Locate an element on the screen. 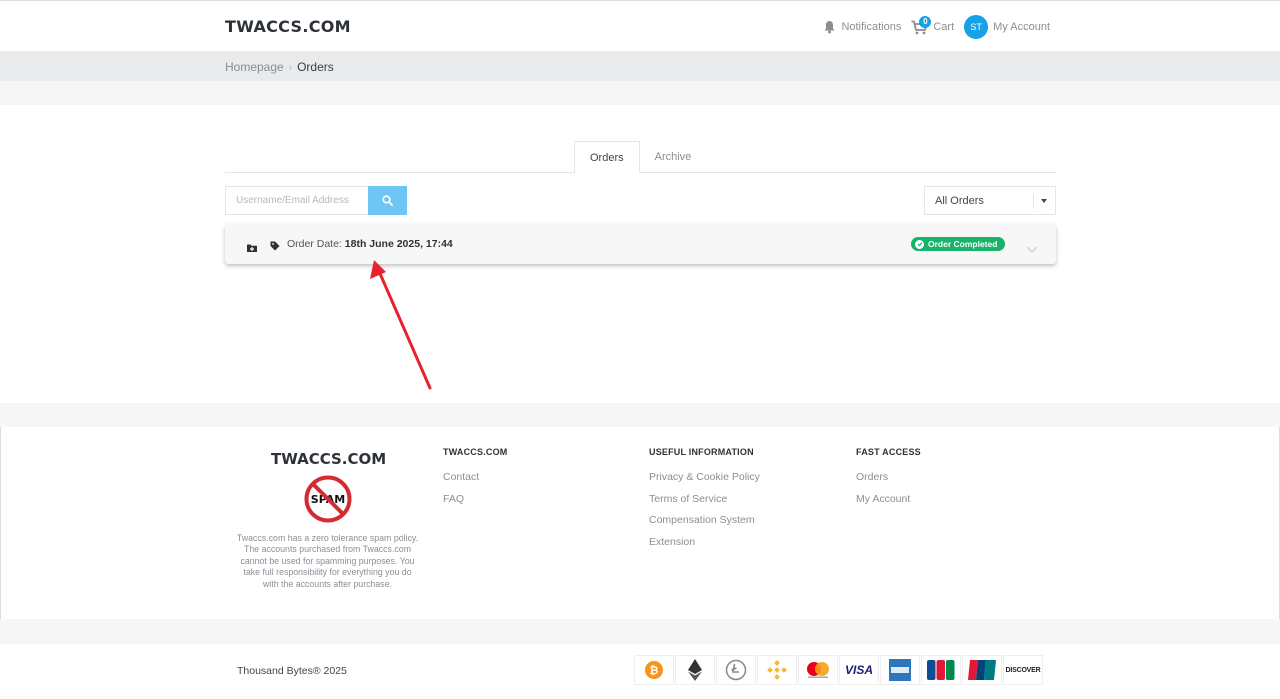  bottom-bar: Thousand Bytes® 2025 ₿ VISA DISCOVER is located at coordinates (640, 671).